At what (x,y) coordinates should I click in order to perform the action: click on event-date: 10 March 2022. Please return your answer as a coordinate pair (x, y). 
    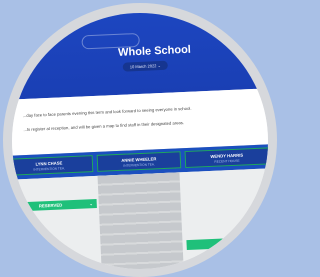
    Looking at the image, I should click on (143, 66).